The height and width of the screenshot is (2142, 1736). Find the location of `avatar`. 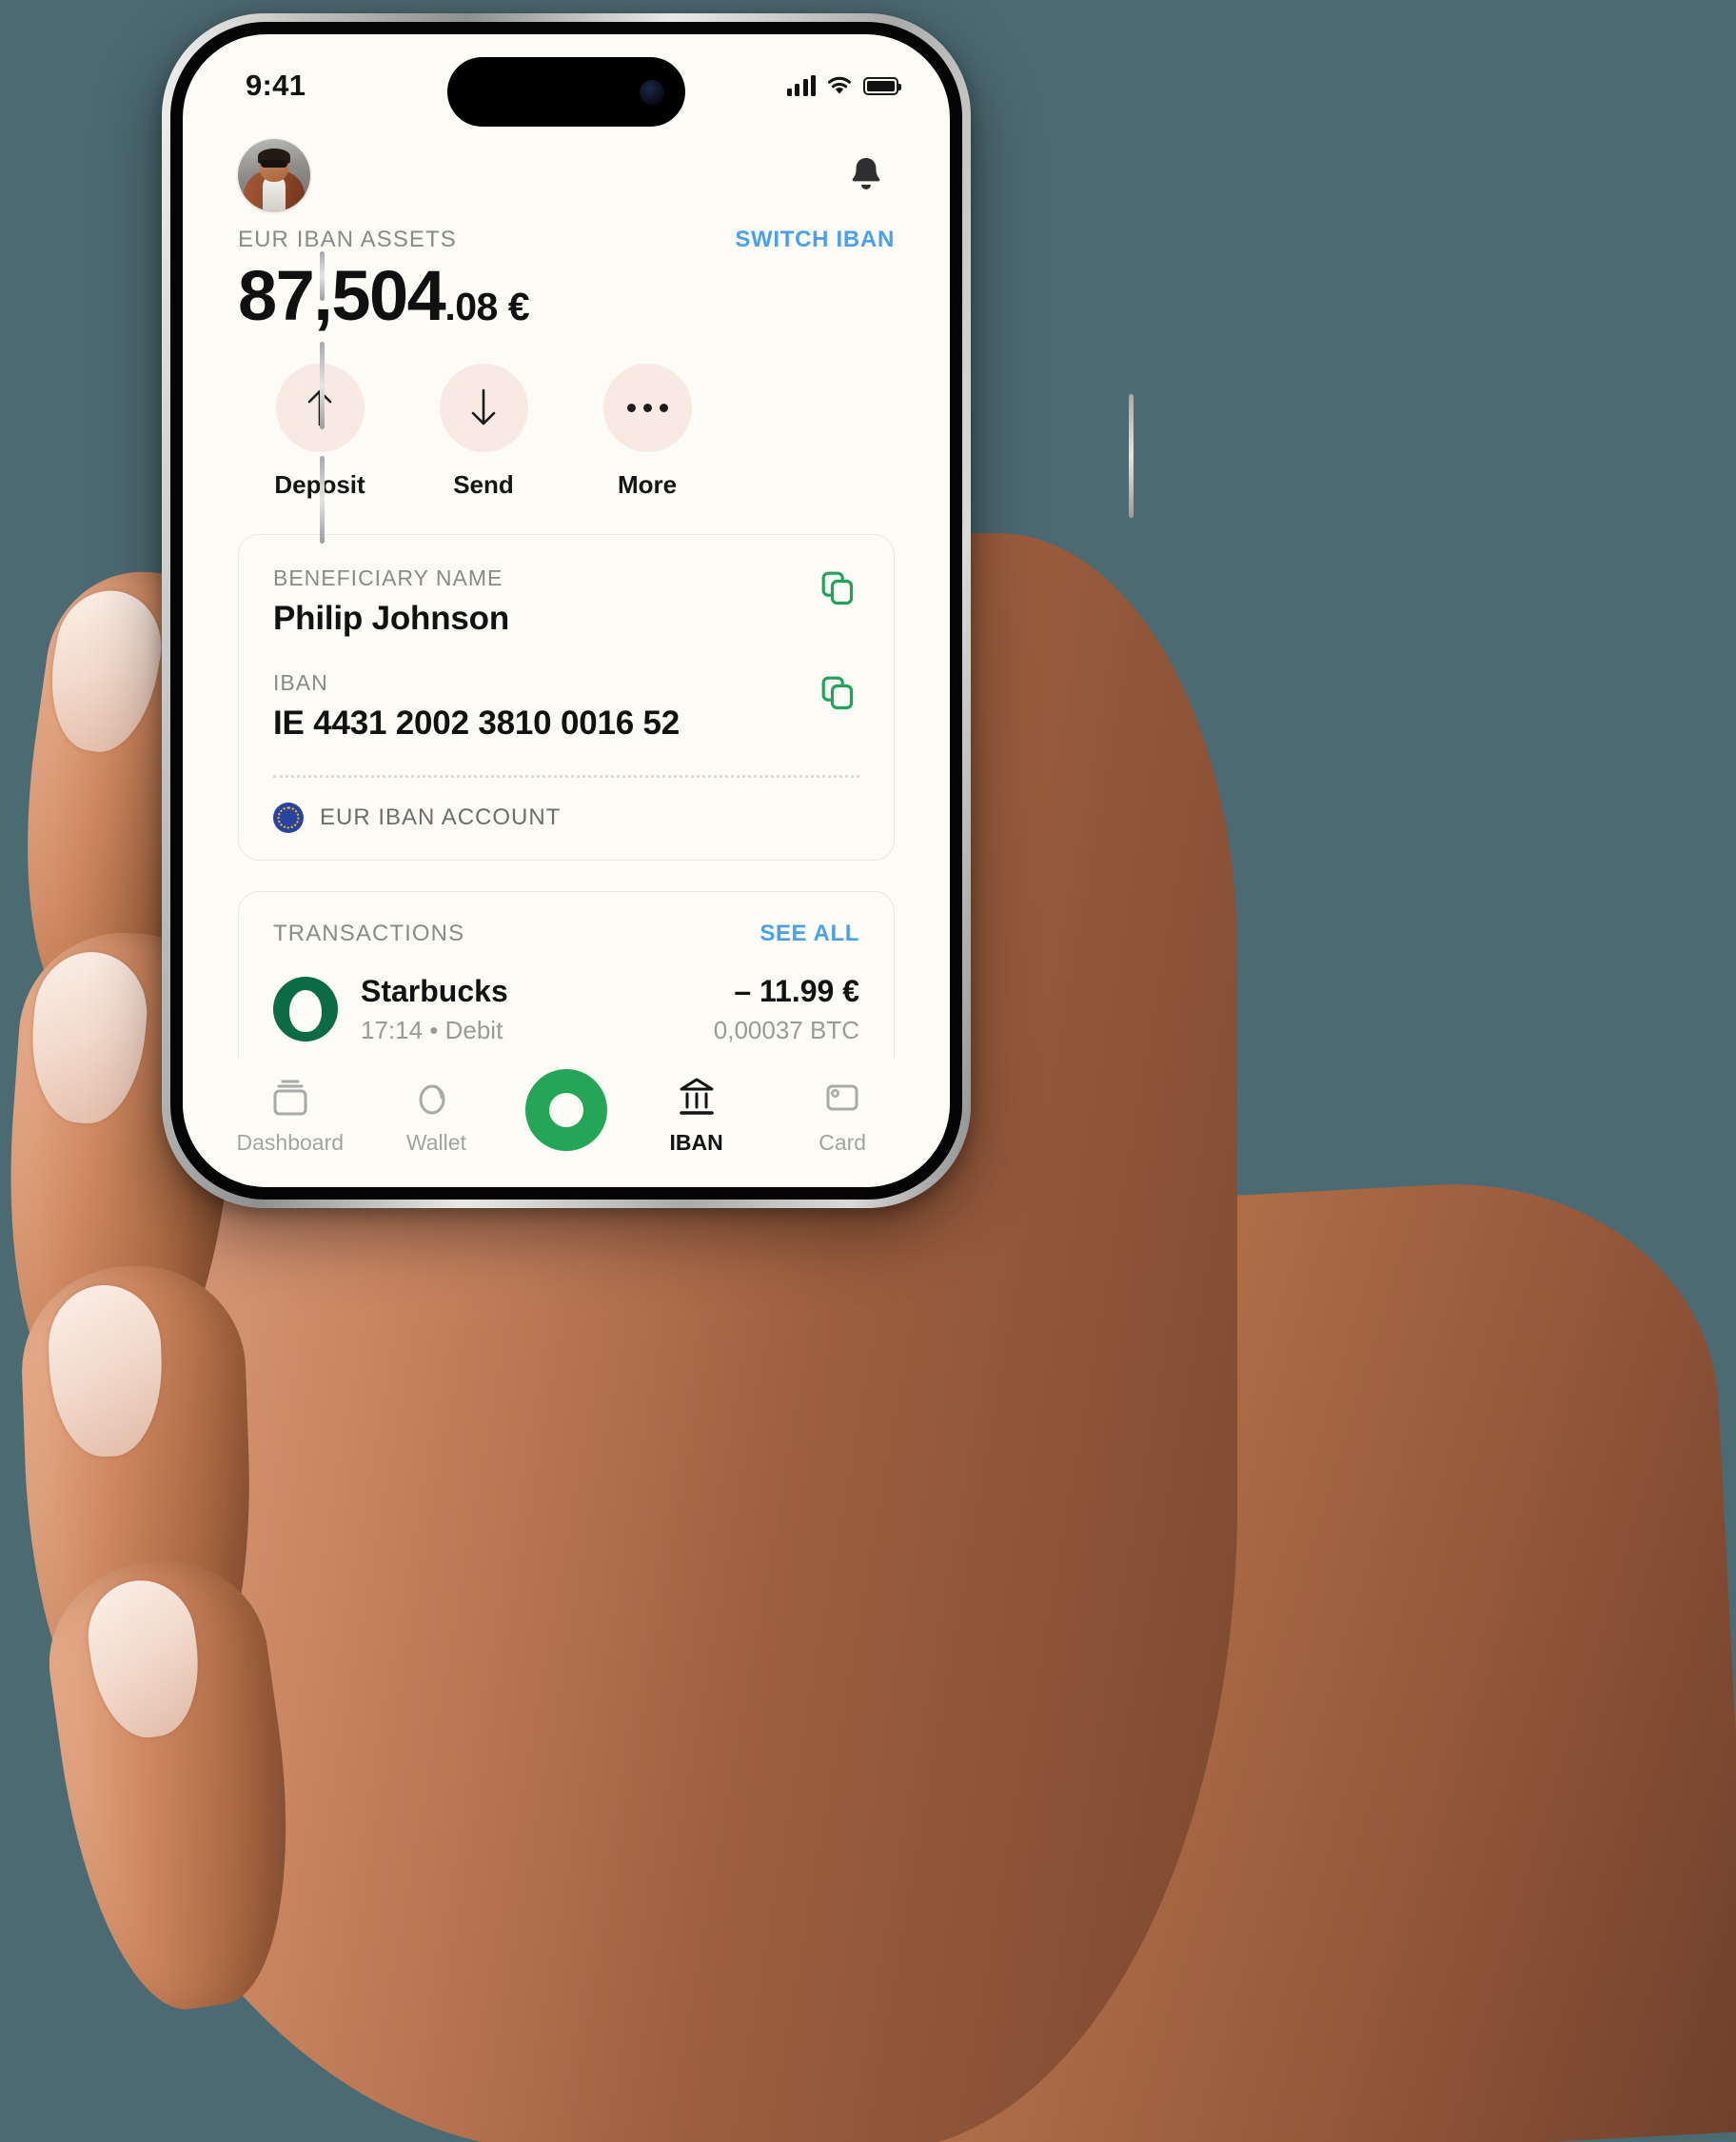

avatar is located at coordinates (274, 175).